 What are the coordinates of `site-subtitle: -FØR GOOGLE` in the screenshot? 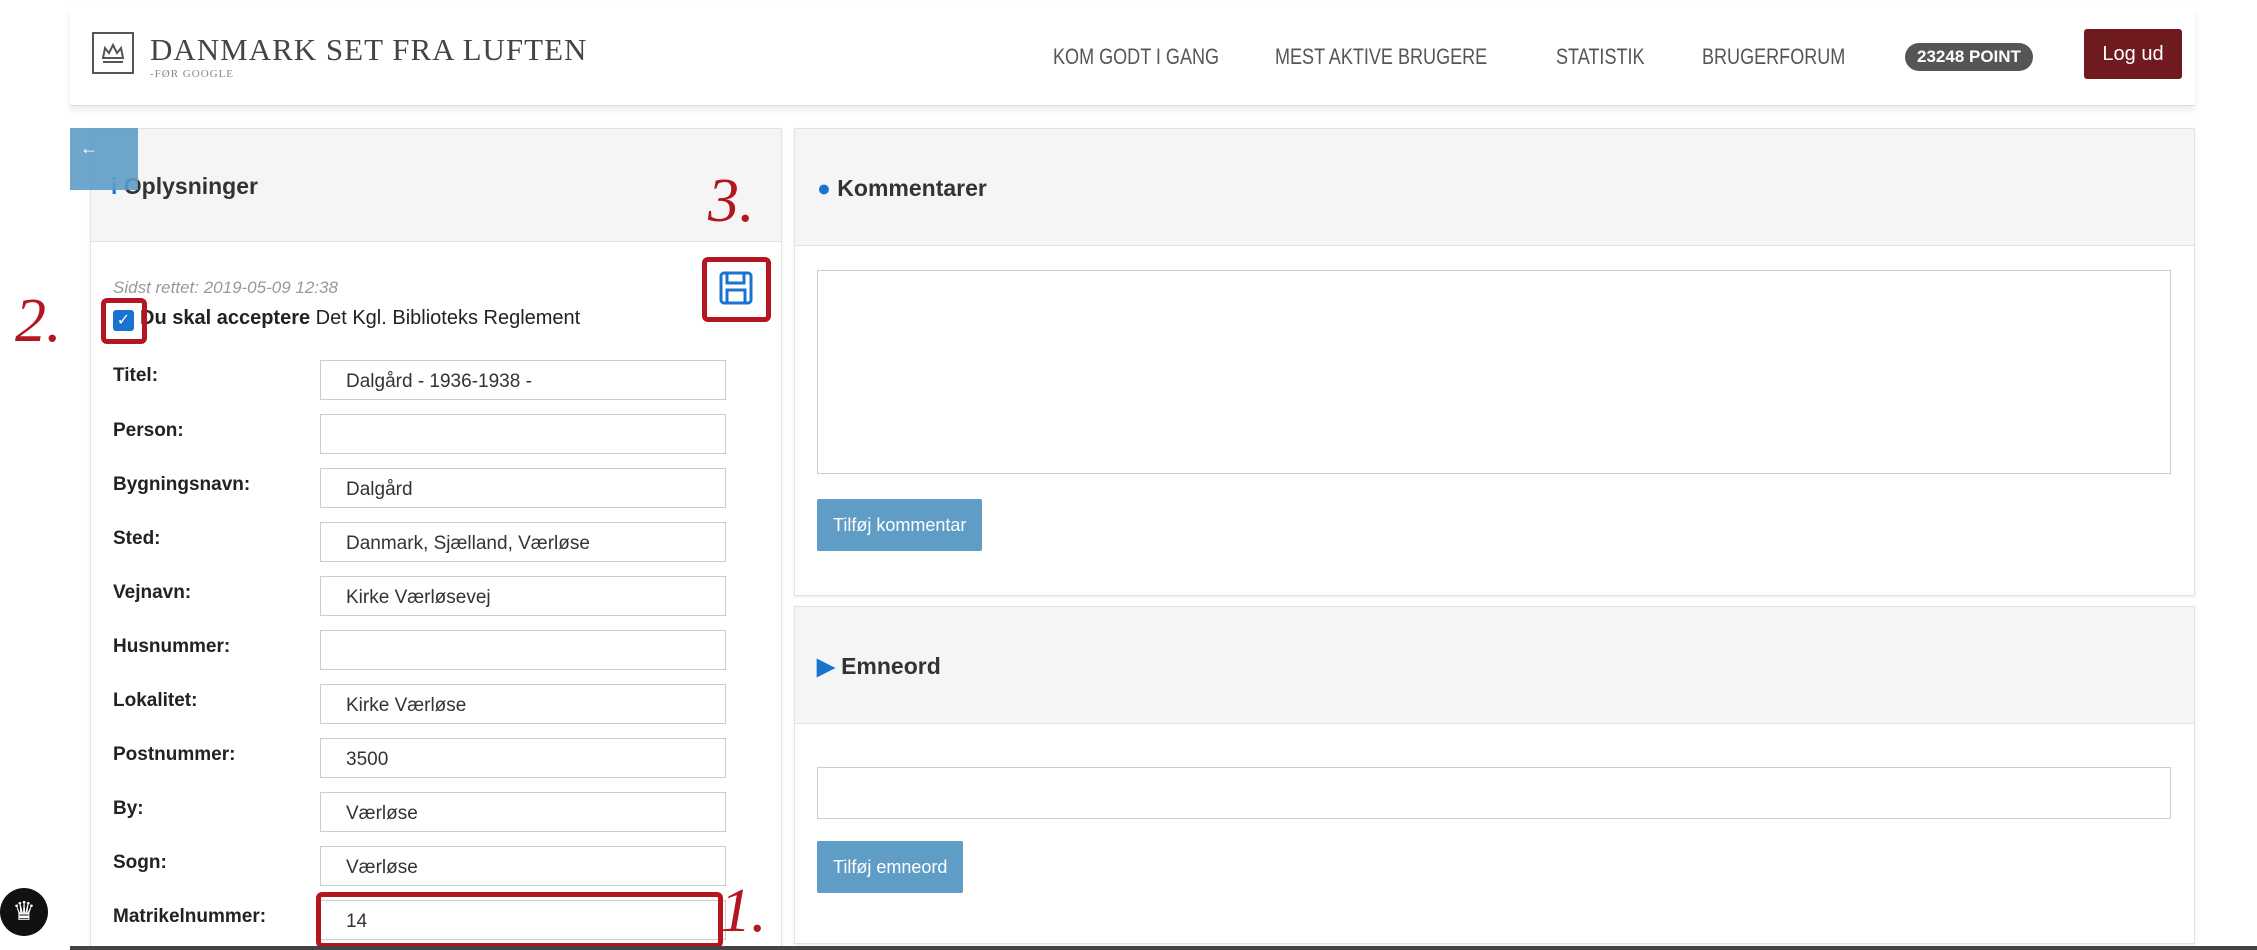 It's located at (192, 74).